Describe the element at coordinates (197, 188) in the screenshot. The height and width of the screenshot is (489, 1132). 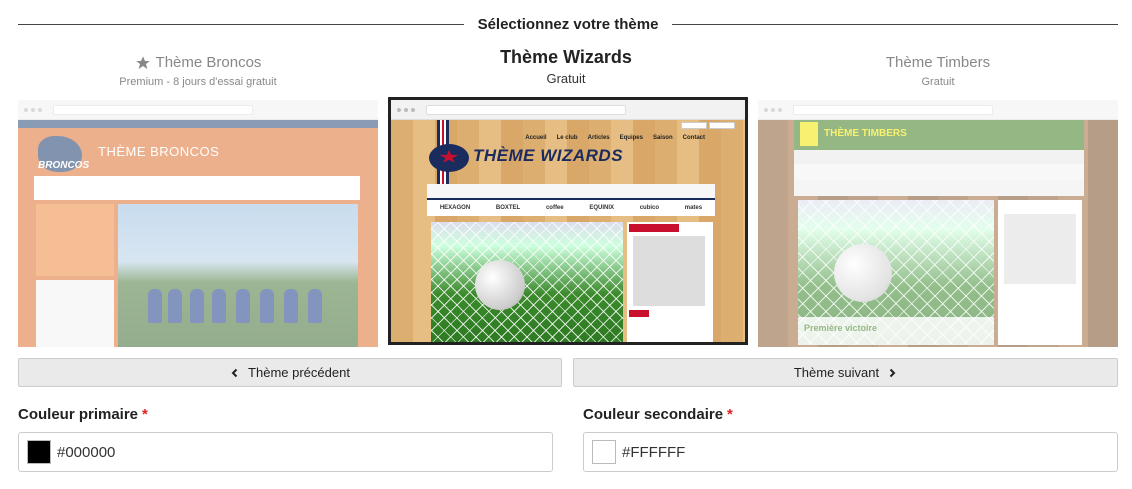
I see `broncos-scorebar` at that location.